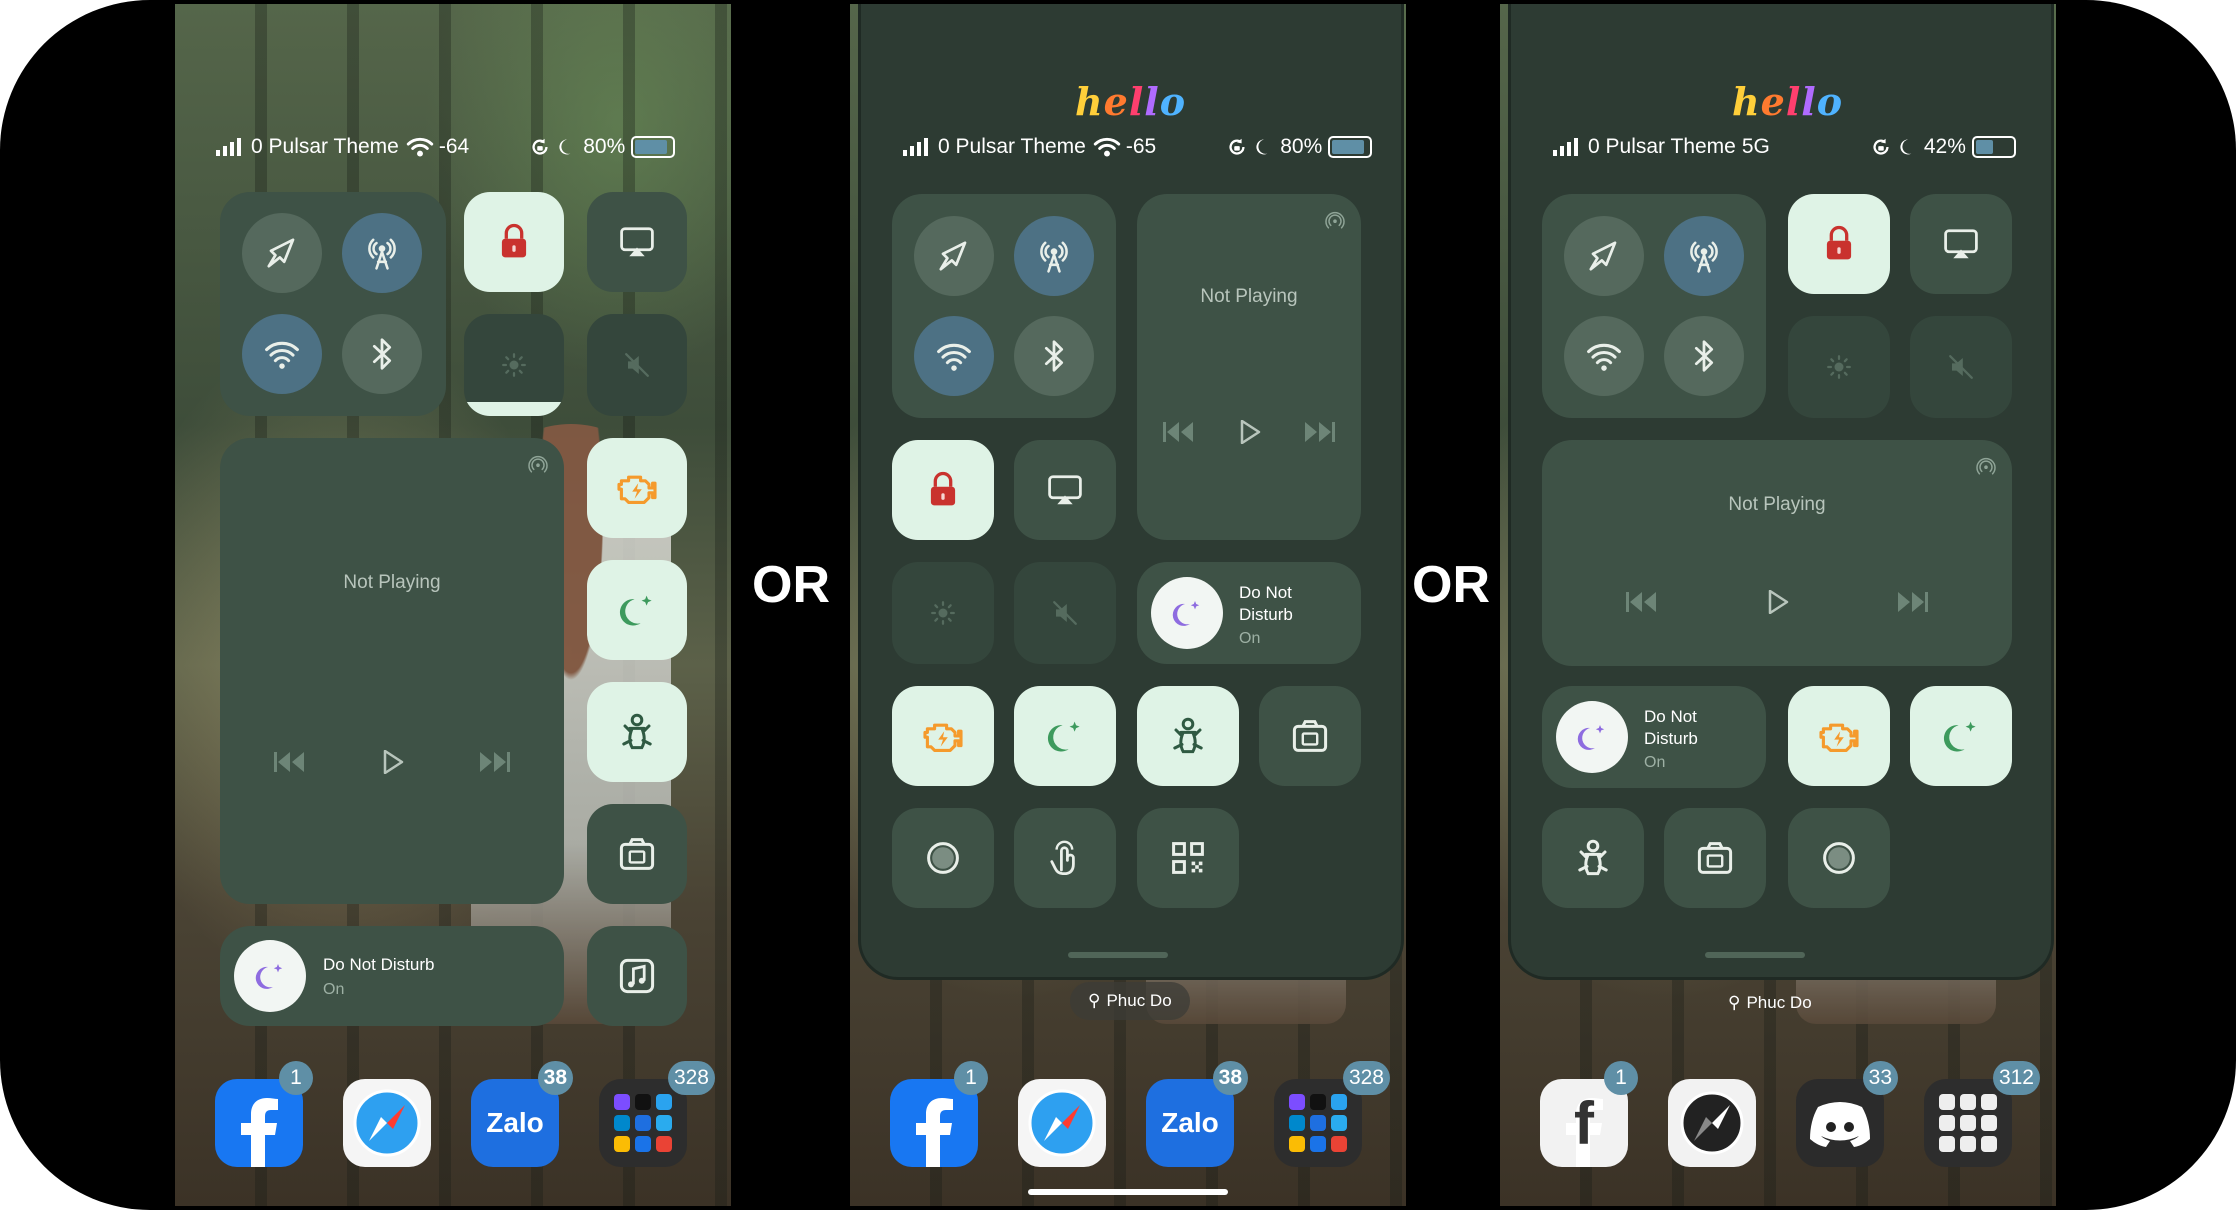 The image size is (2236, 1210). I want to click on dock-app-compass, so click(1712, 1123).